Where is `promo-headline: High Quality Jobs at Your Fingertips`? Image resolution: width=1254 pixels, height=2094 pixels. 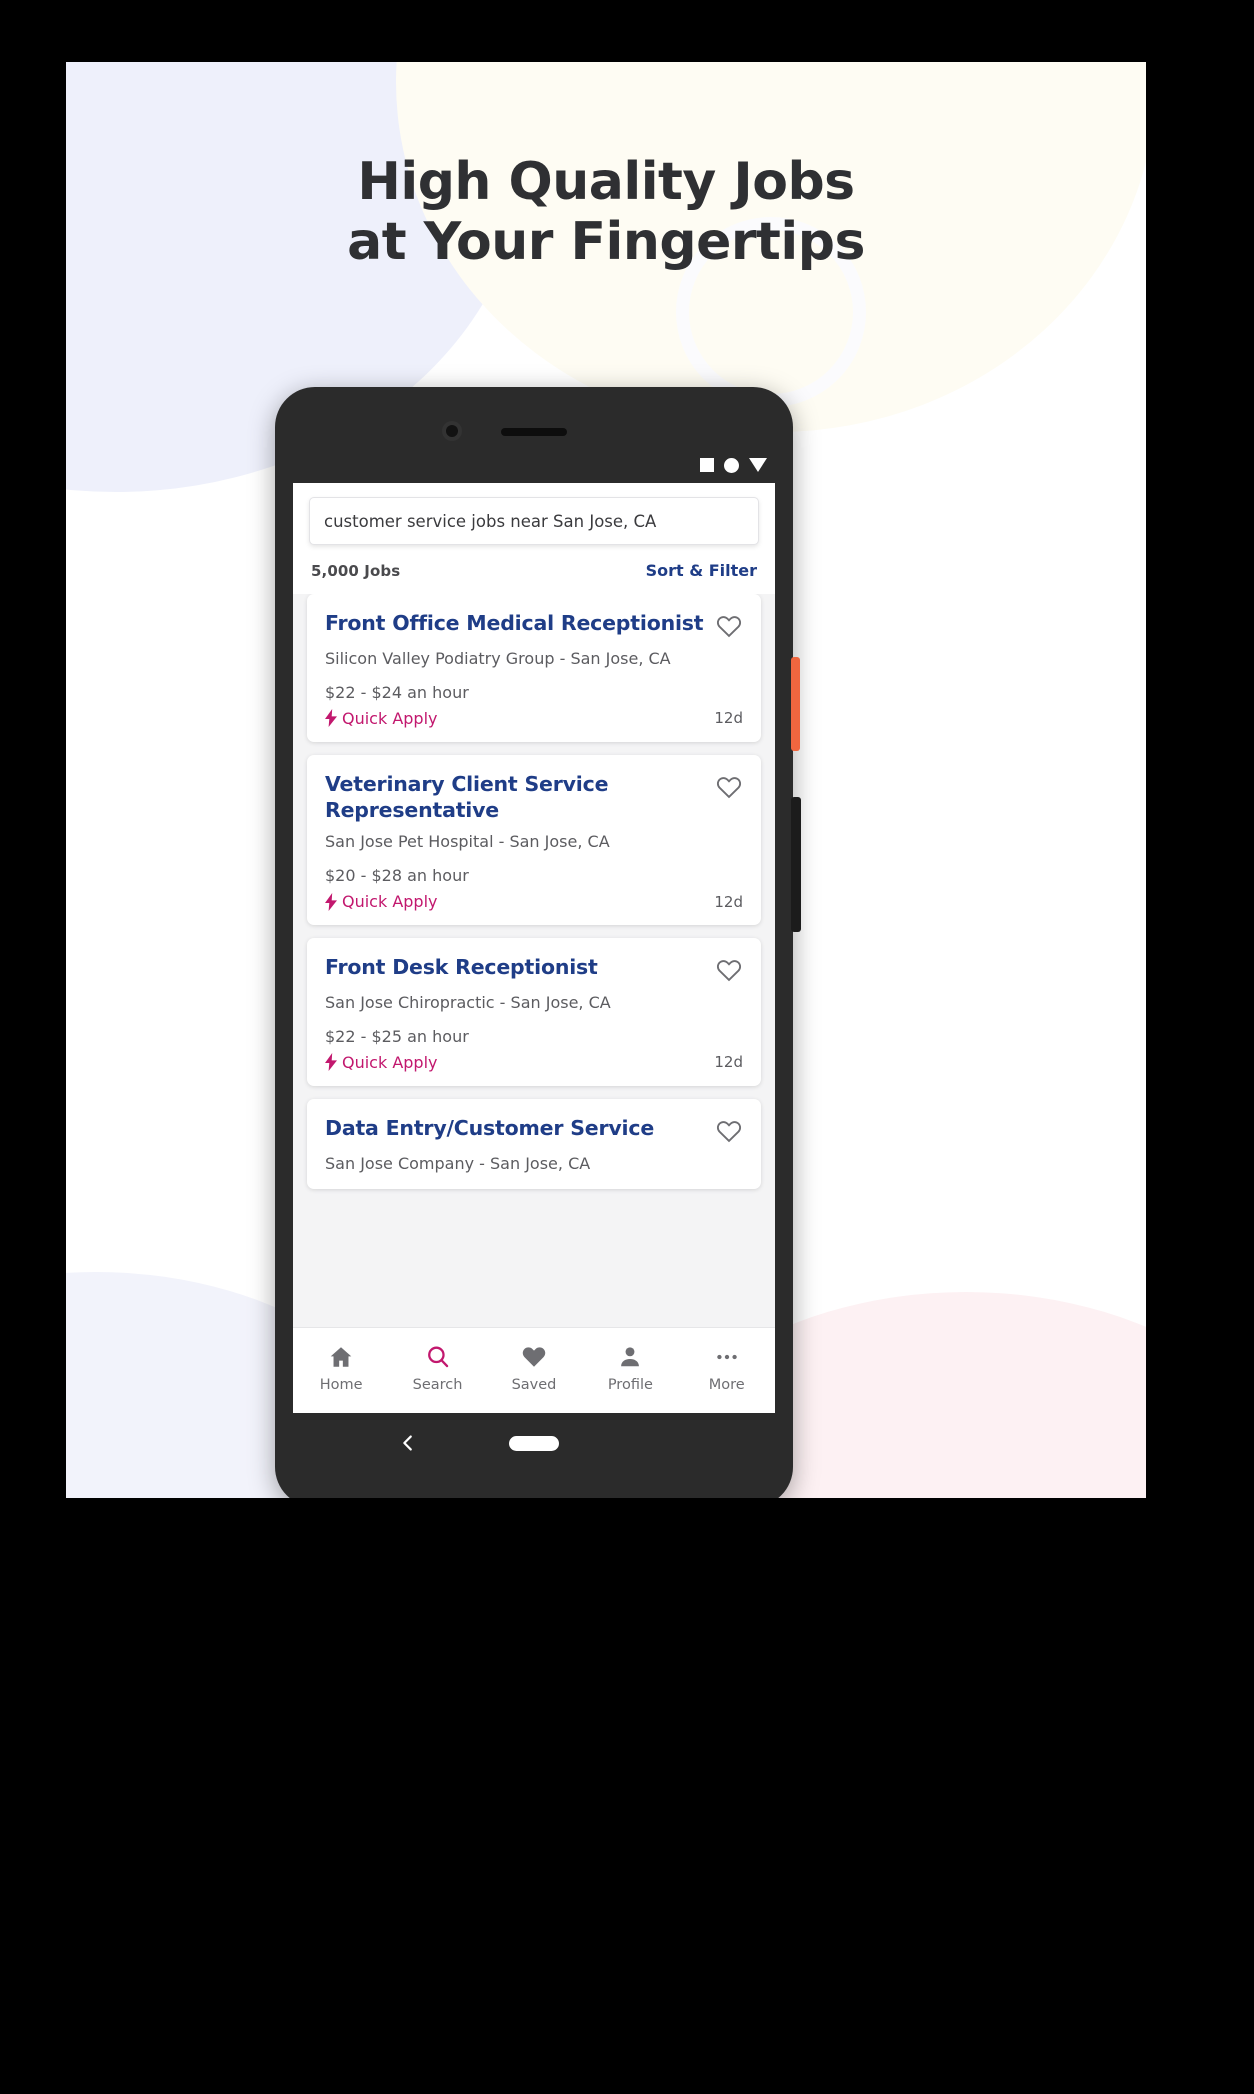 promo-headline: High Quality Jobs at Your Fingertips is located at coordinates (606, 212).